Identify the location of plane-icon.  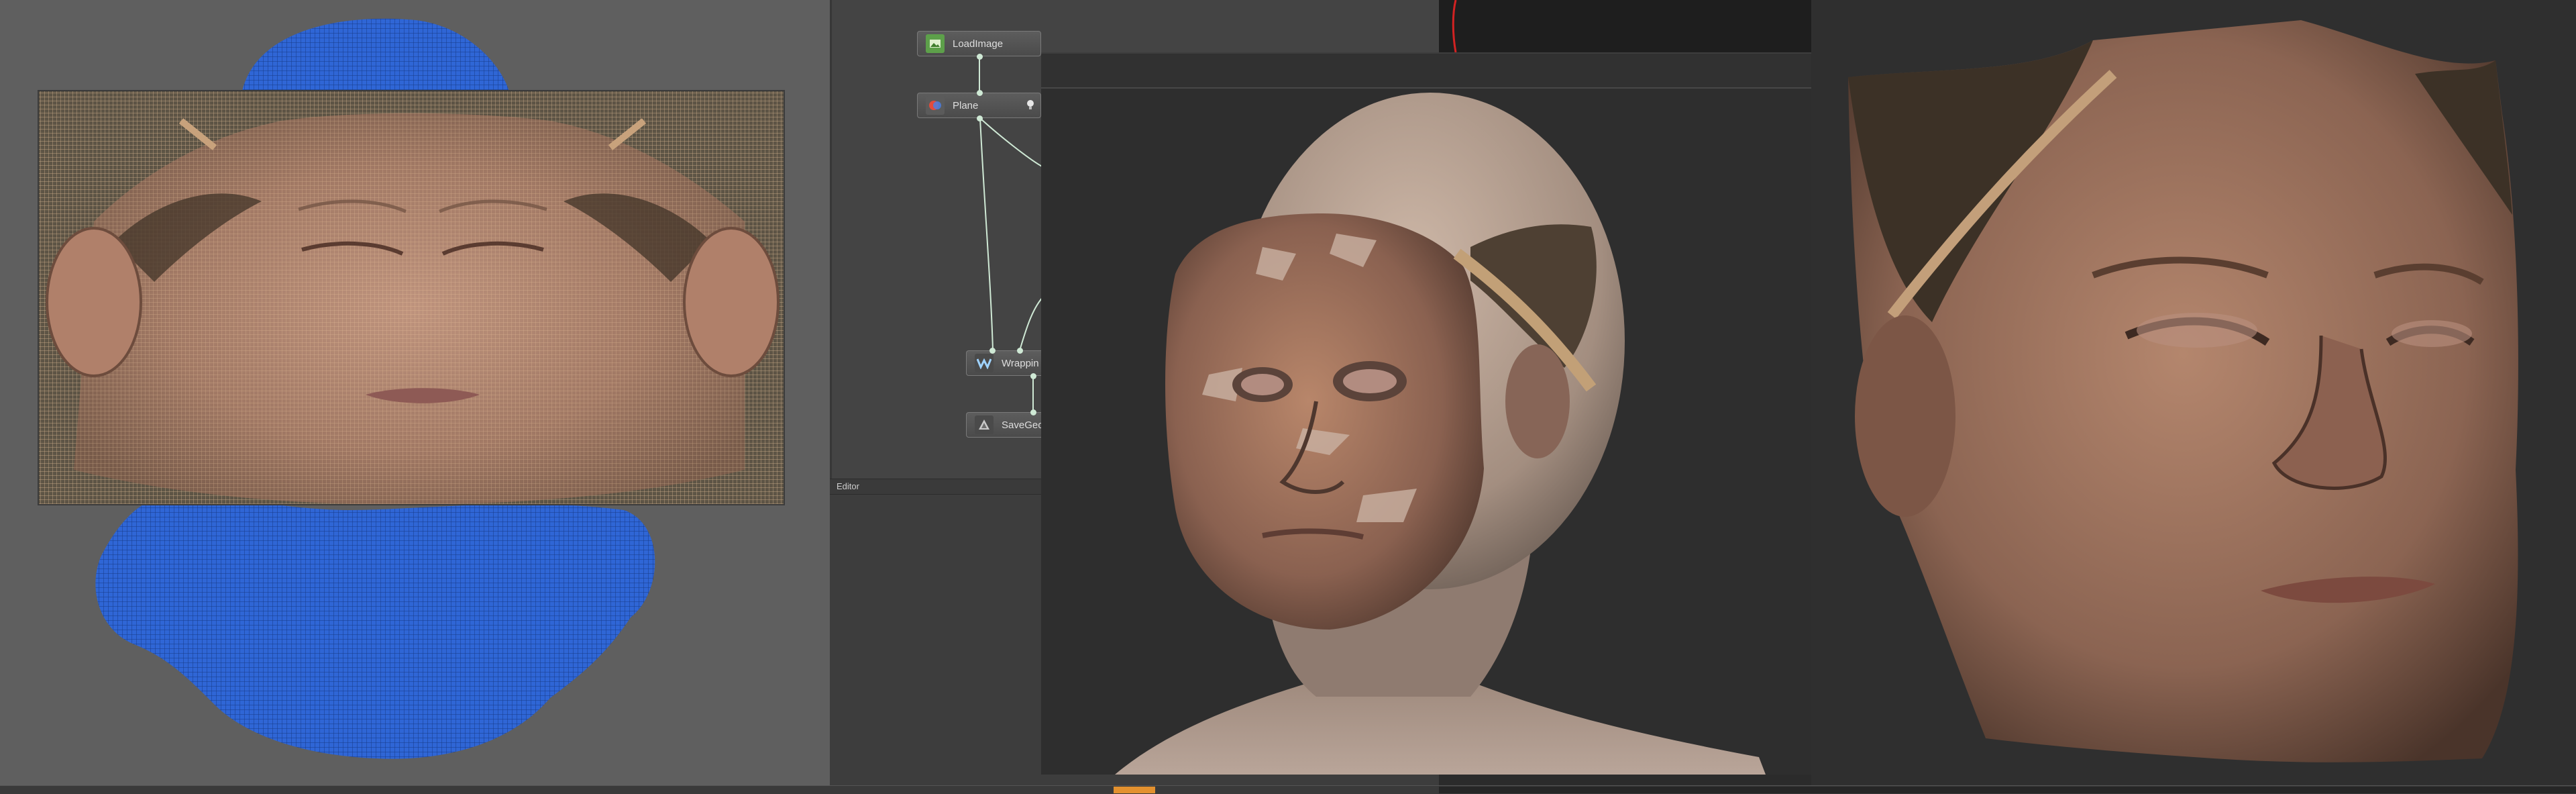
(935, 106).